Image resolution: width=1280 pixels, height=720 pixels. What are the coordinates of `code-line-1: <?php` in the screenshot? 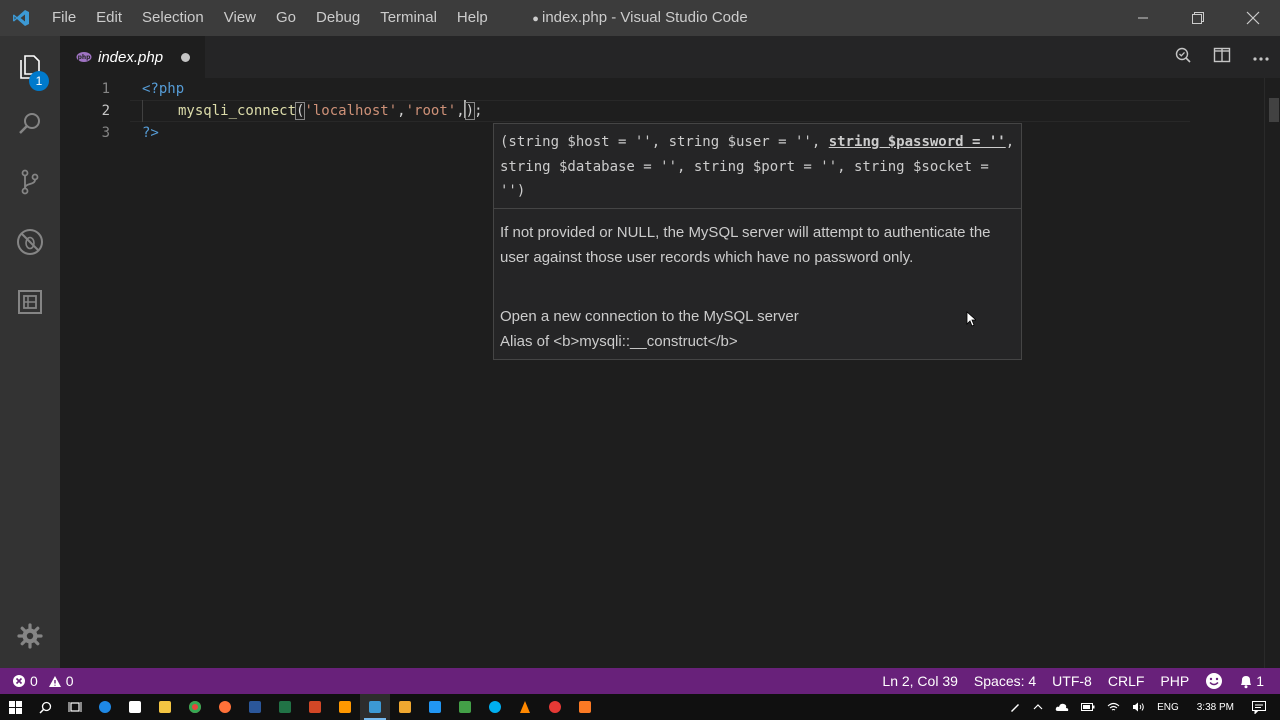 It's located at (163, 89).